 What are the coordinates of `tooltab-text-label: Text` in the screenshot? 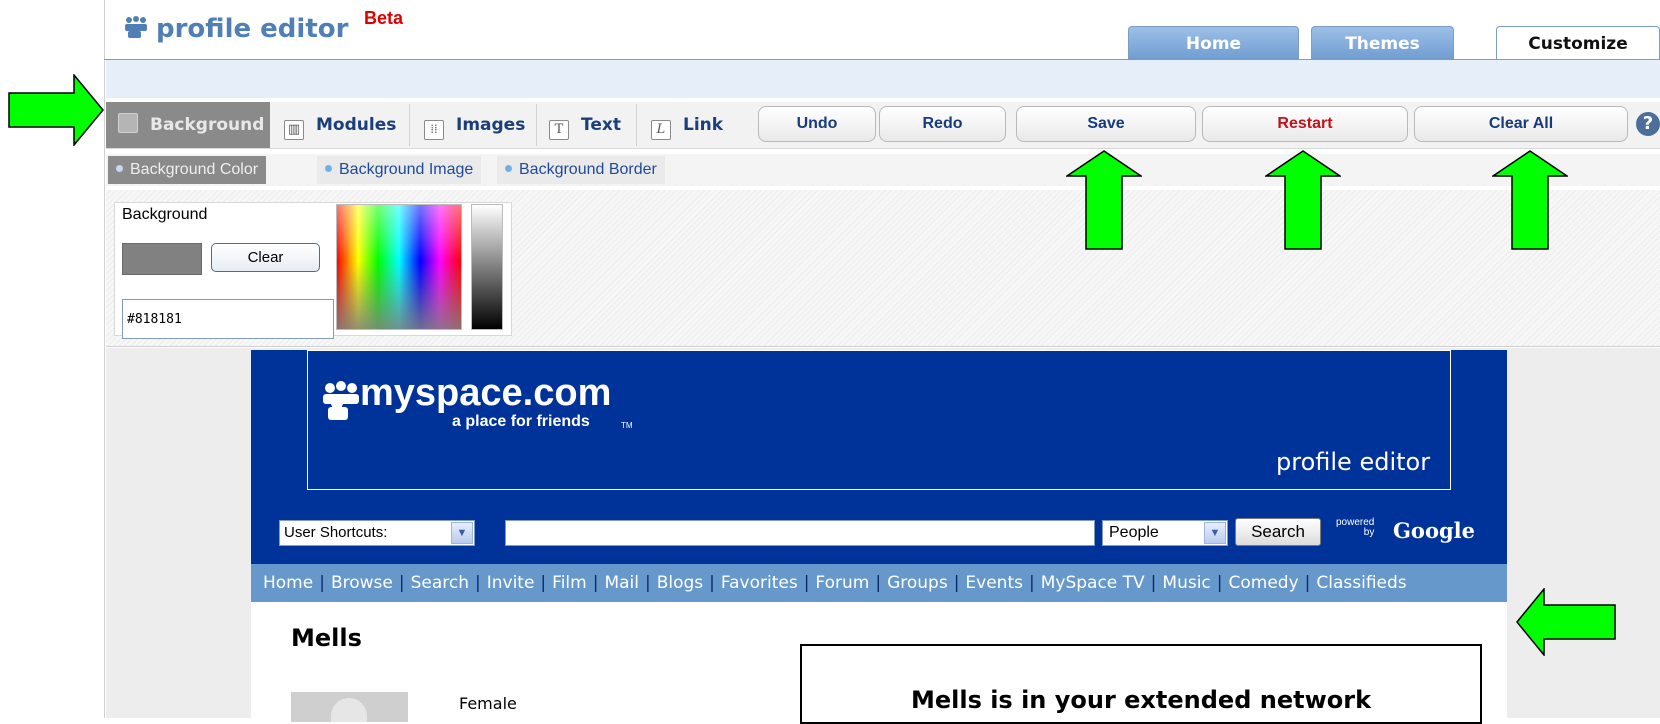 It's located at (601, 125).